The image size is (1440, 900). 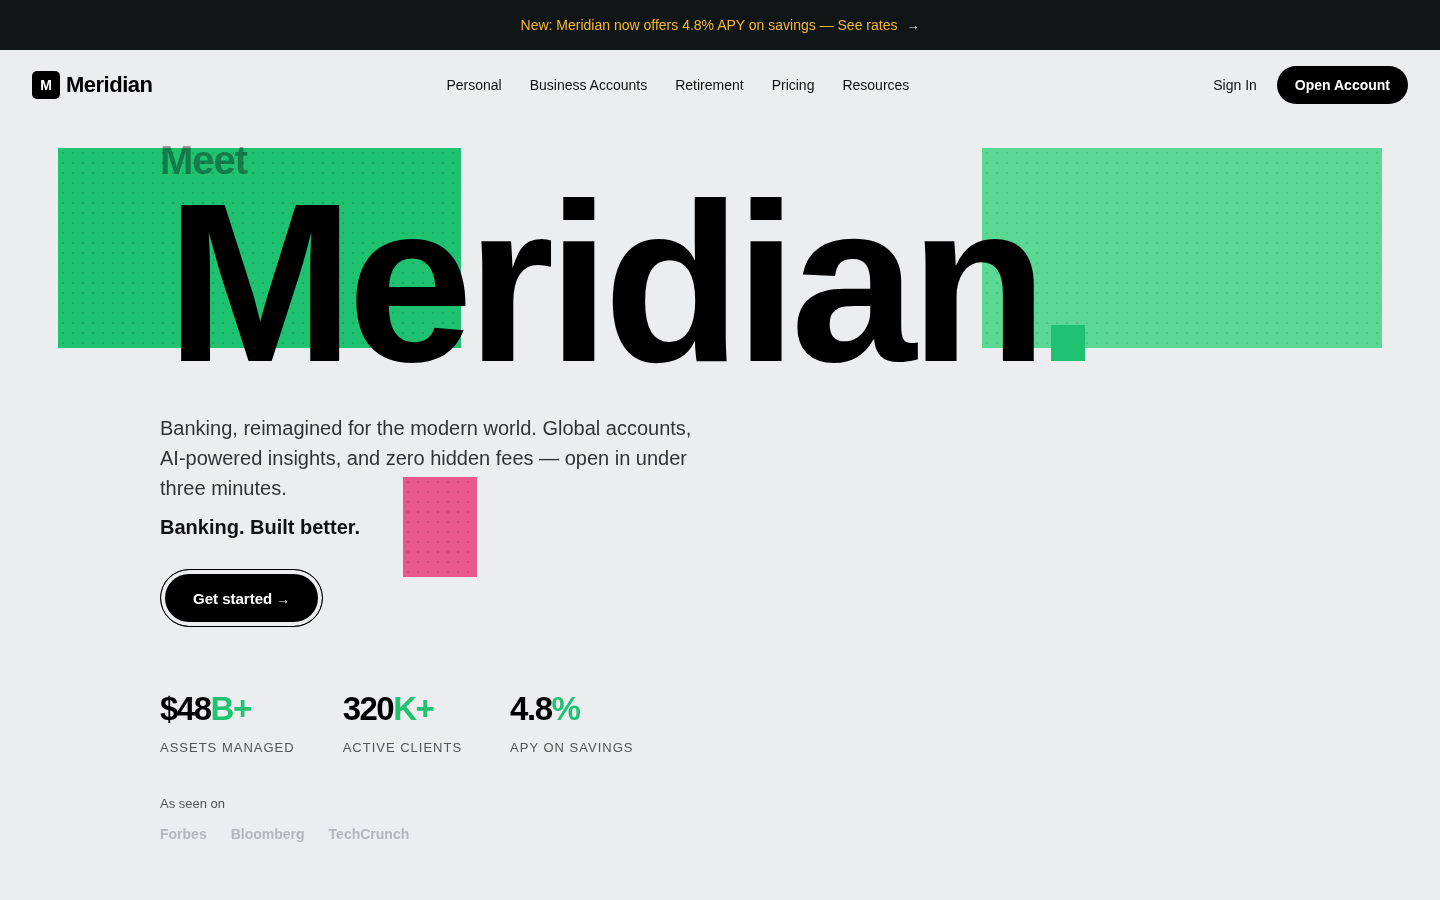 What do you see at coordinates (260, 528) in the screenshot?
I see `hero-tagline: Banking. Built better.` at bounding box center [260, 528].